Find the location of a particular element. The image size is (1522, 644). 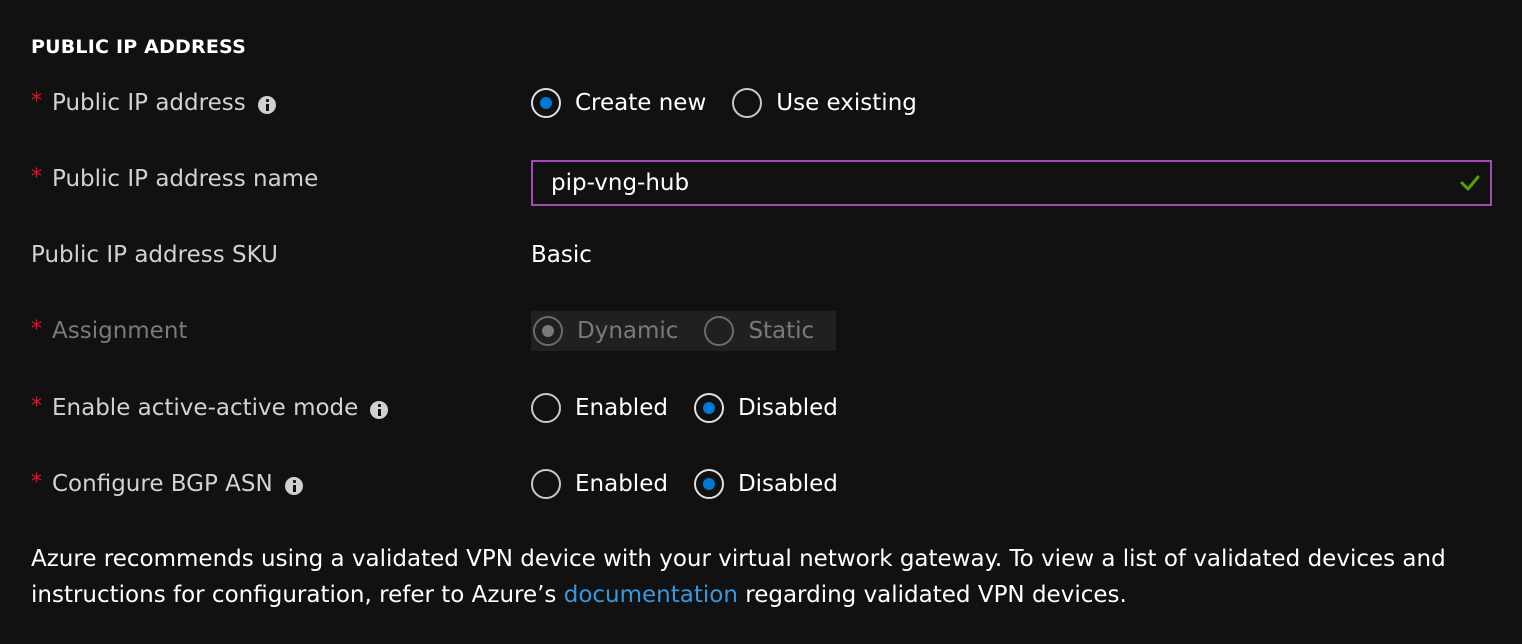

radio-label: Use existing is located at coordinates (846, 103).